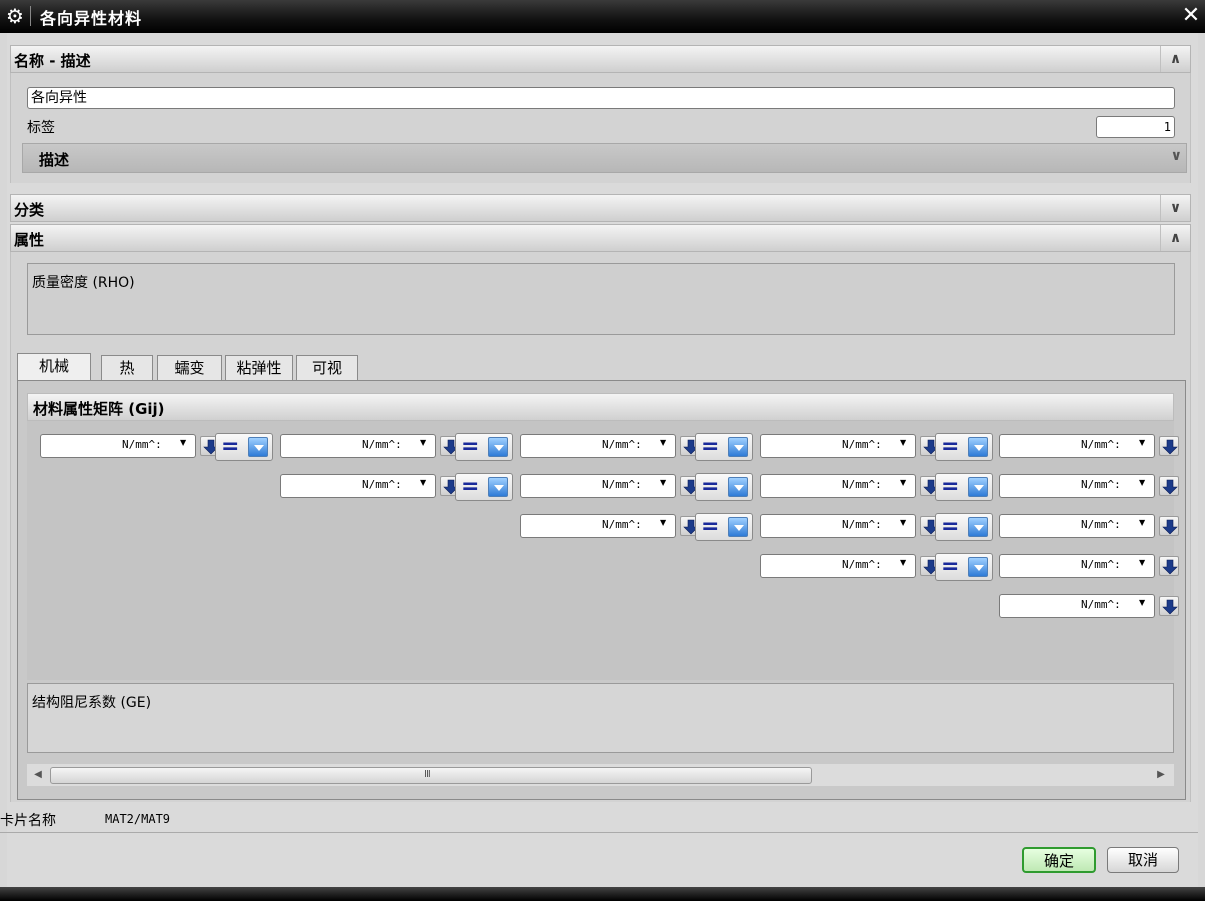  Describe the element at coordinates (15, 16) in the screenshot. I see `gear-icon: ⚙` at that location.